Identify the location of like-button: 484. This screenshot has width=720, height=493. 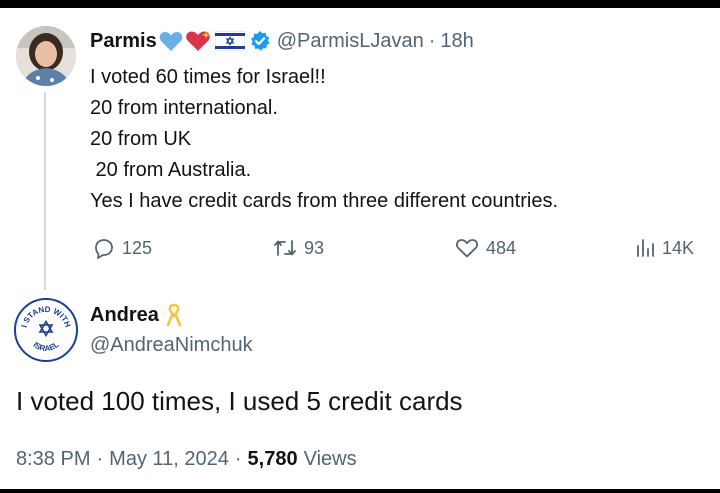
(485, 248).